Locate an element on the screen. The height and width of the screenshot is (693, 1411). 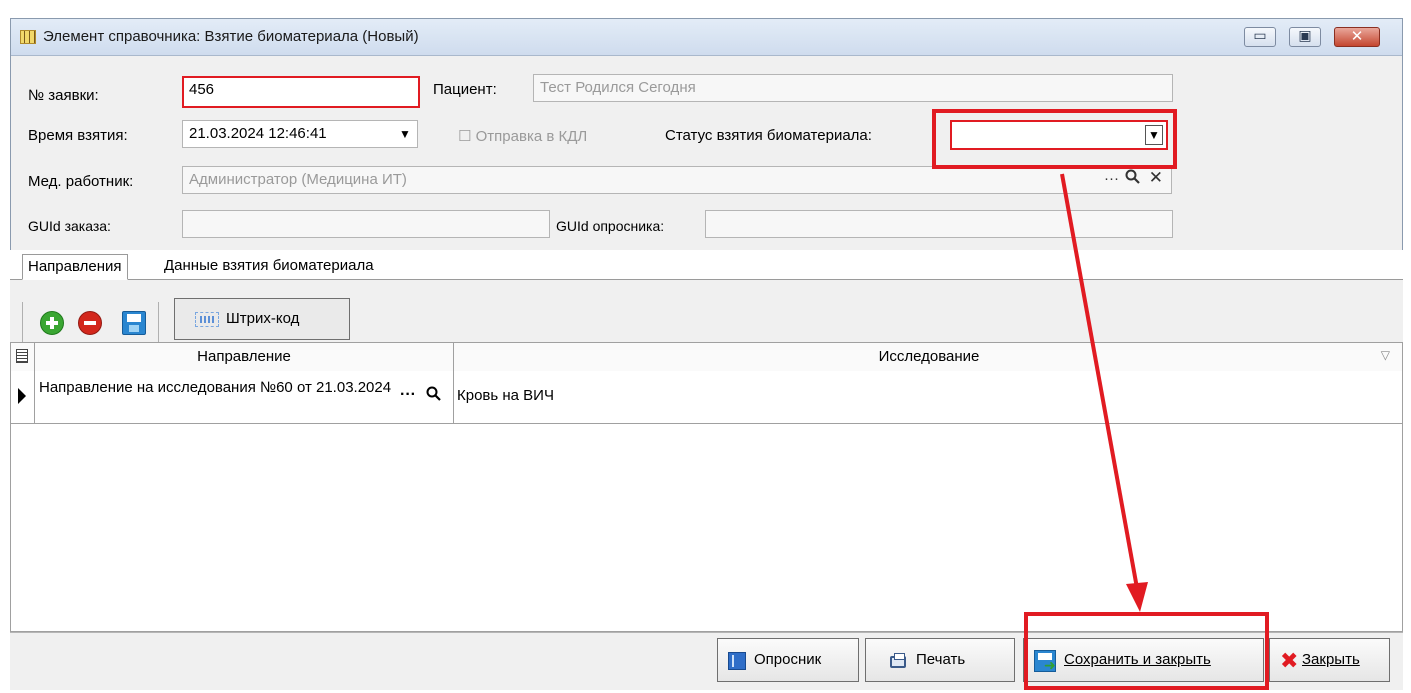
survey-button: Опросник is located at coordinates (788, 660).